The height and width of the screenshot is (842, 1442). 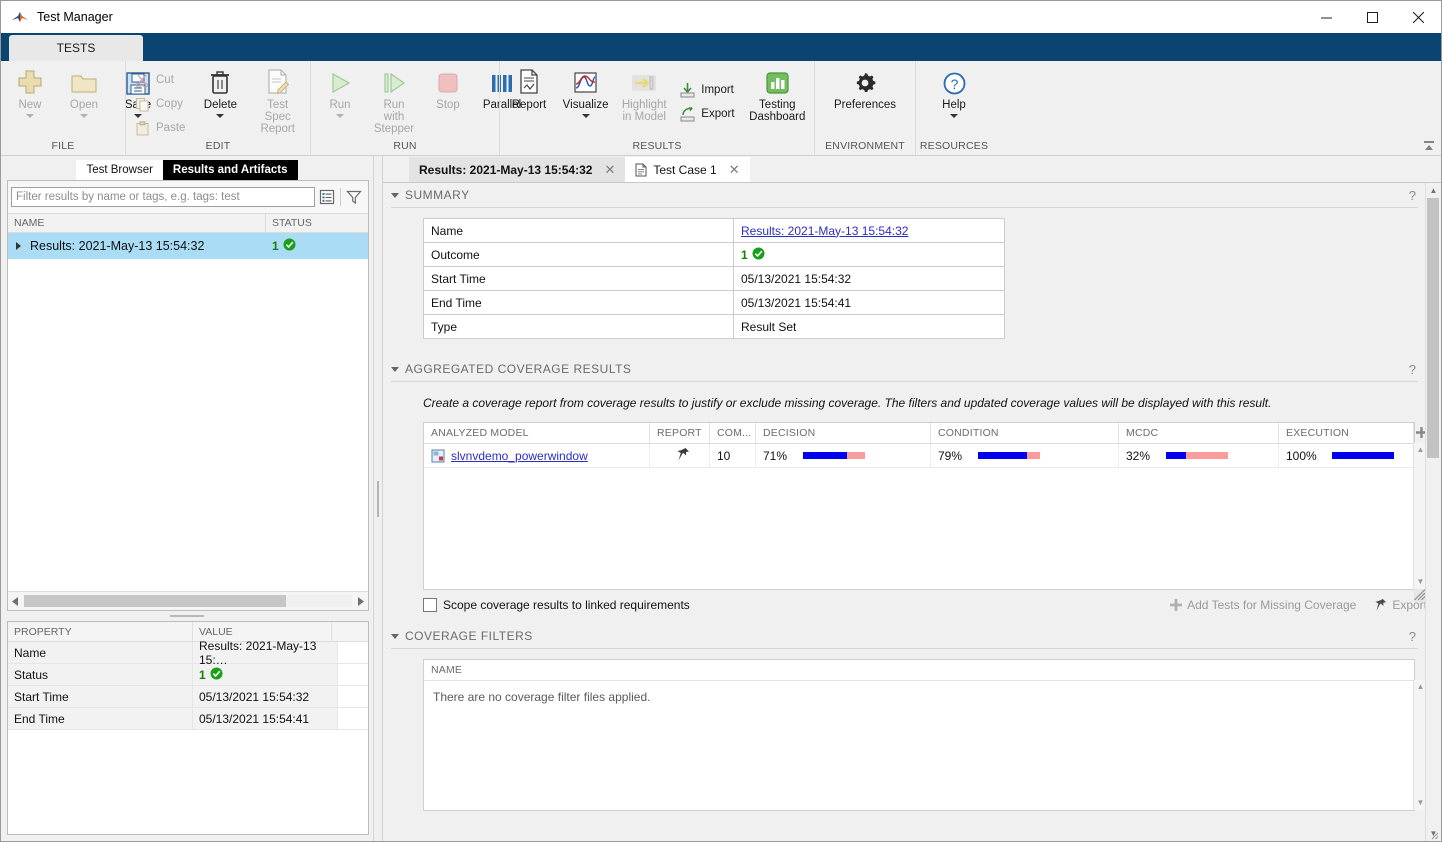 What do you see at coordinates (378, 498) in the screenshot?
I see `vertical-splitter` at bounding box center [378, 498].